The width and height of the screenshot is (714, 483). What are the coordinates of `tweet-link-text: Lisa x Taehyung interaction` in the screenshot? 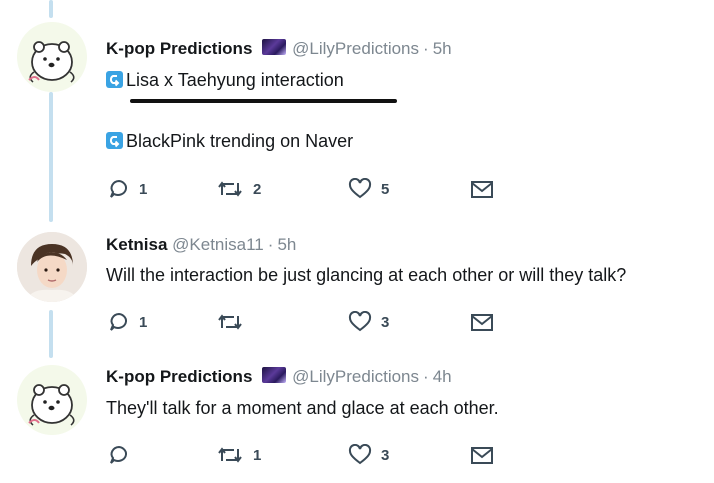 It's located at (235, 80).